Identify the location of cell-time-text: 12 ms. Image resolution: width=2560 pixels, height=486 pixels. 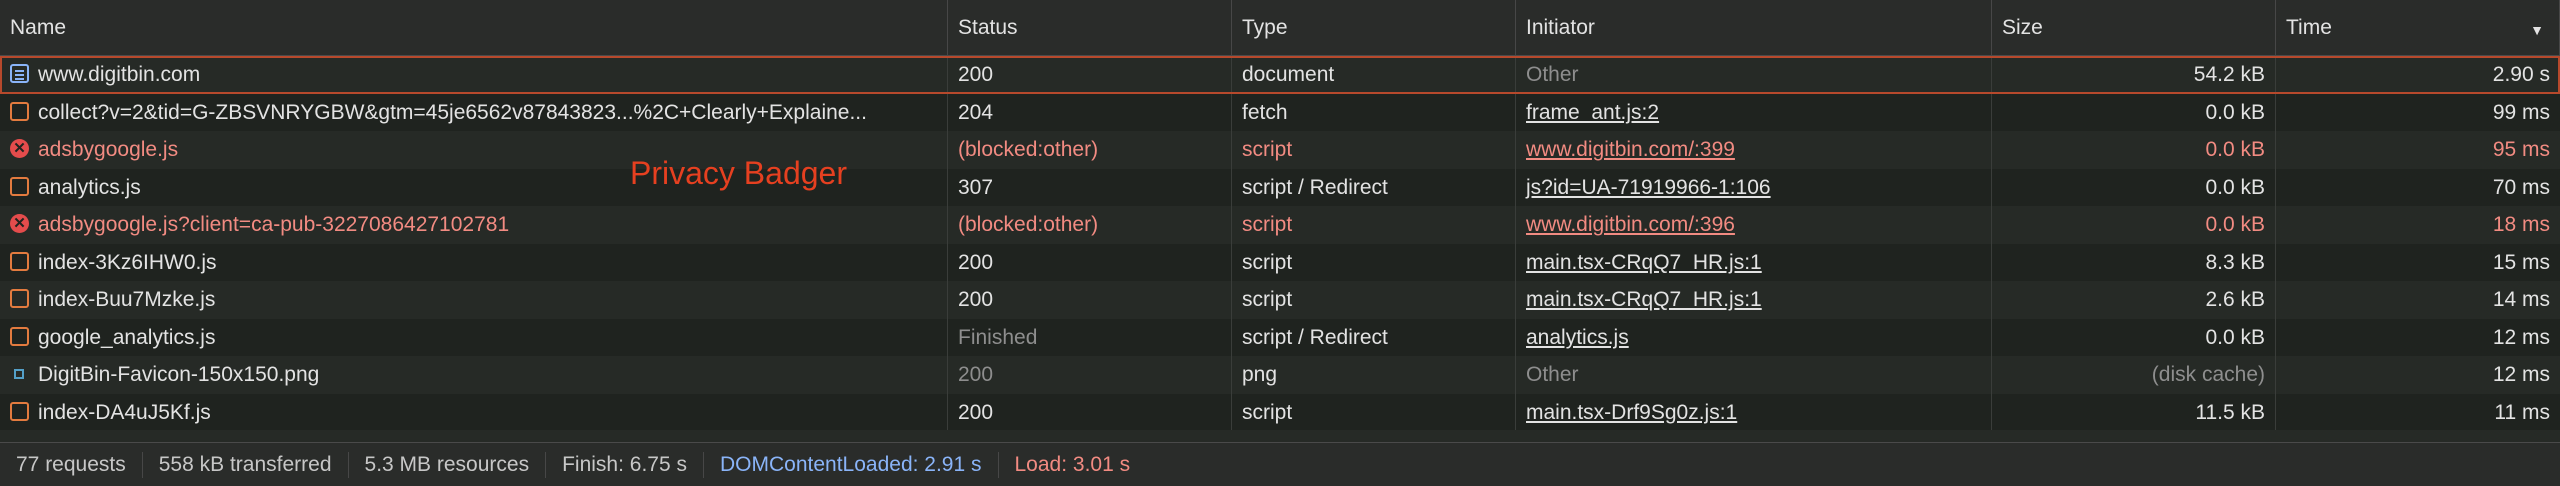
(2521, 374).